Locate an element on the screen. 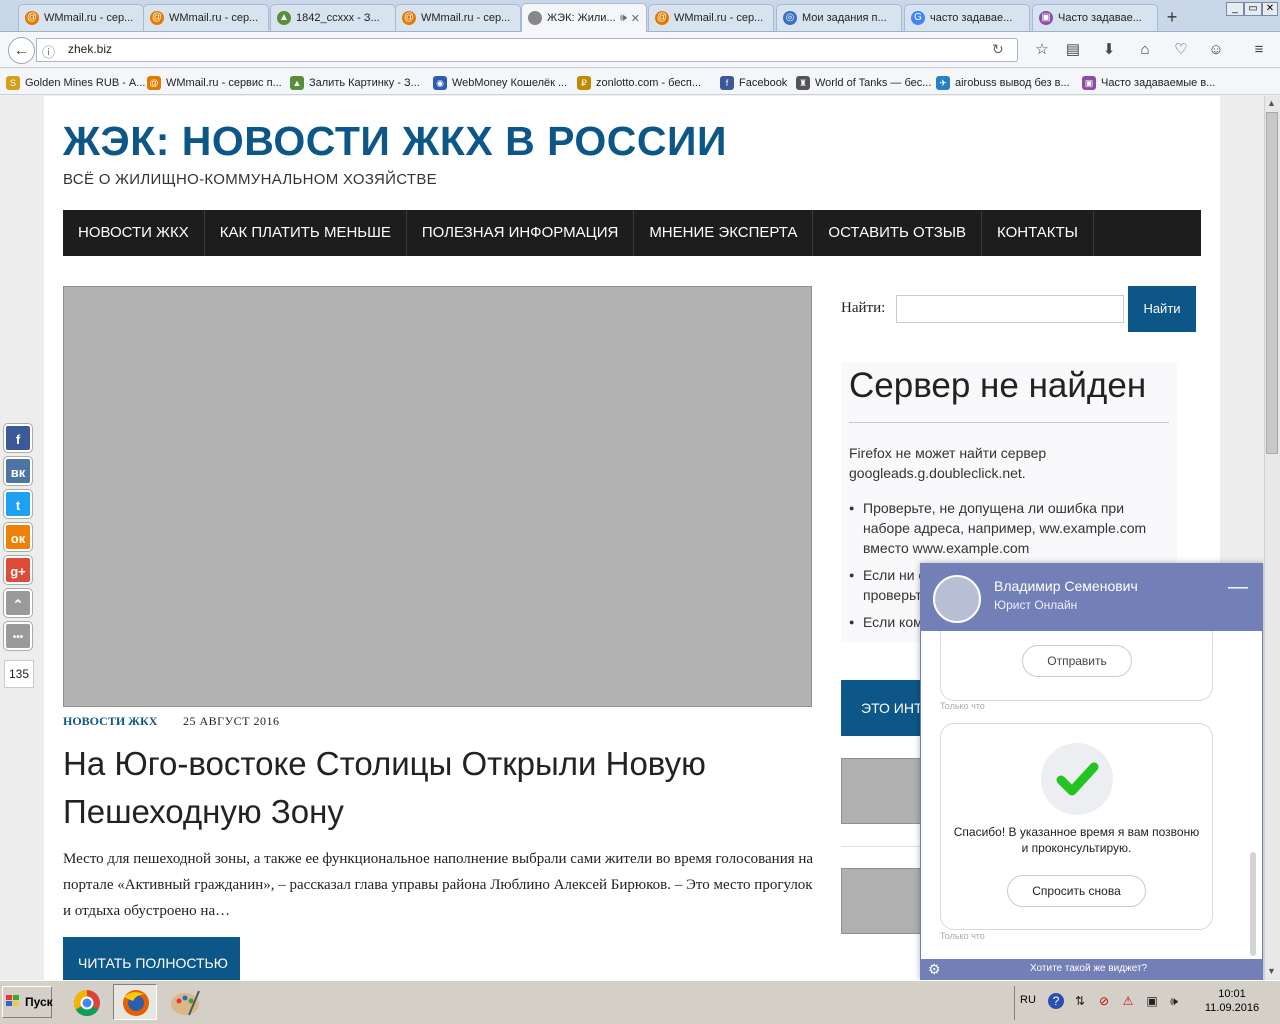 The width and height of the screenshot is (1280, 1024). close-tab-icon: ✕ is located at coordinates (635, 18).